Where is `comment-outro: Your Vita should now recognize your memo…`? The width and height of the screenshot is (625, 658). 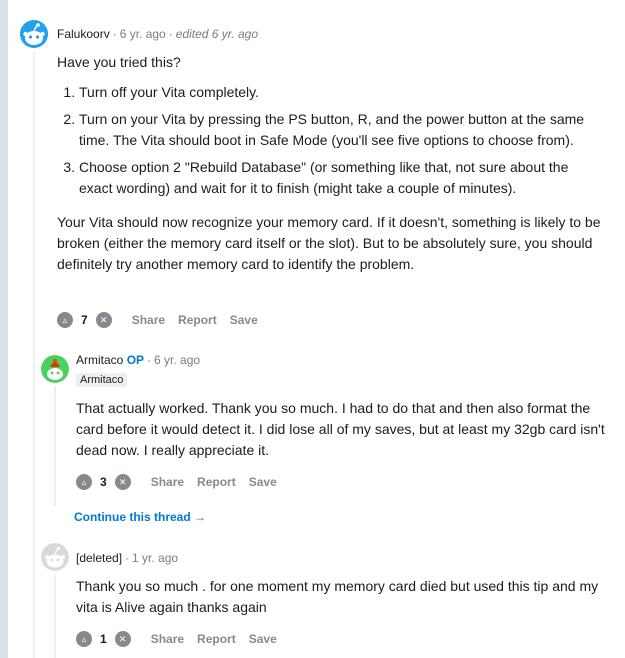 comment-outro: Your Vita should now recognize your memo… is located at coordinates (329, 243).